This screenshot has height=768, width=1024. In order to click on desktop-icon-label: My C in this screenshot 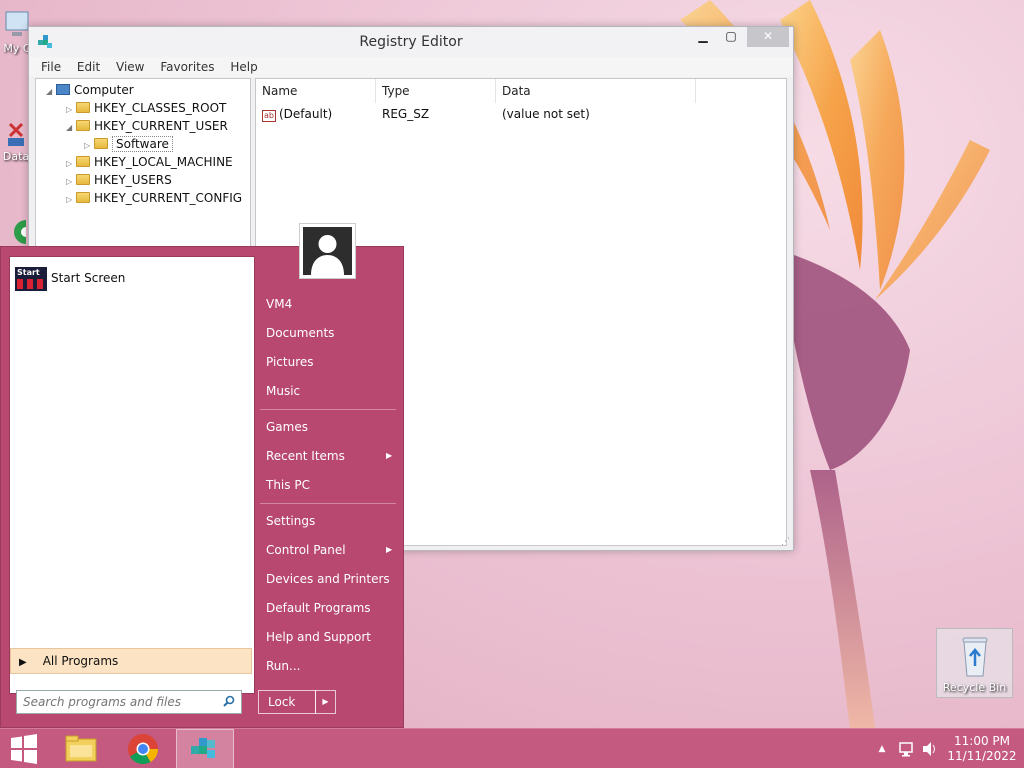, I will do `click(17, 48)`.